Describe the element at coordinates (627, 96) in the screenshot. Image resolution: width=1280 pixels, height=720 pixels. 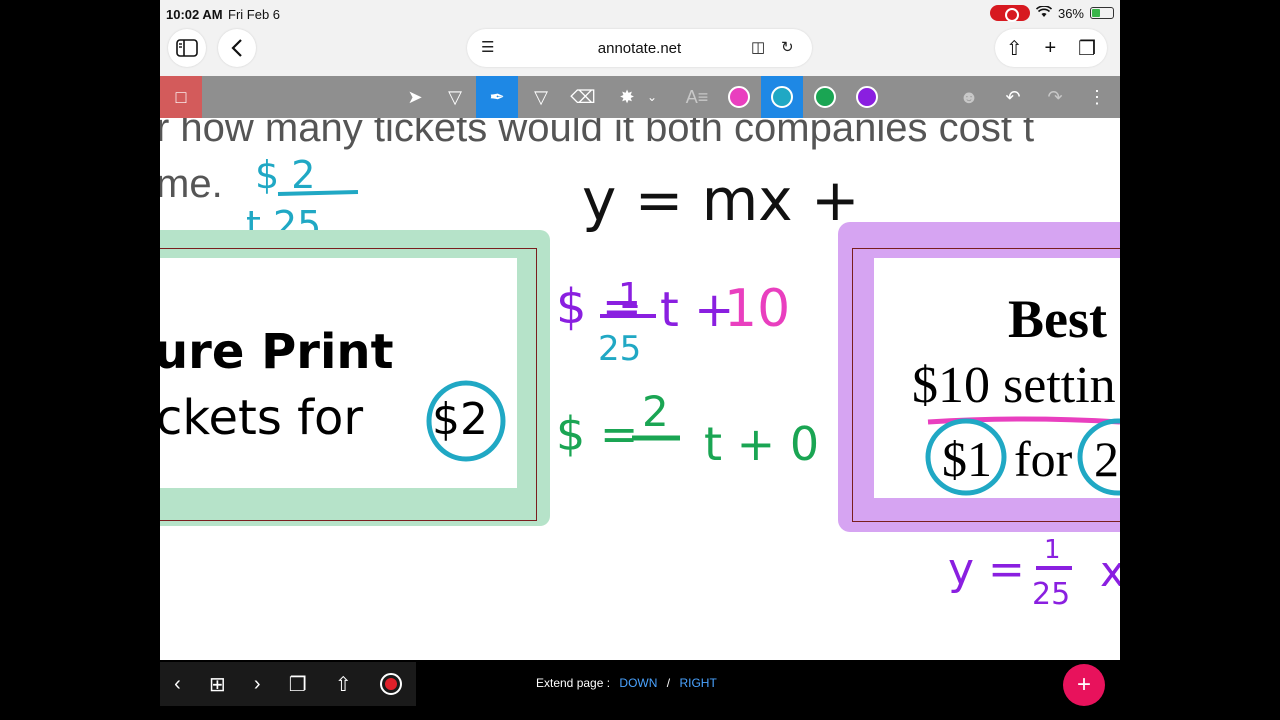
I see `laser-pointer-icon: ✸` at that location.